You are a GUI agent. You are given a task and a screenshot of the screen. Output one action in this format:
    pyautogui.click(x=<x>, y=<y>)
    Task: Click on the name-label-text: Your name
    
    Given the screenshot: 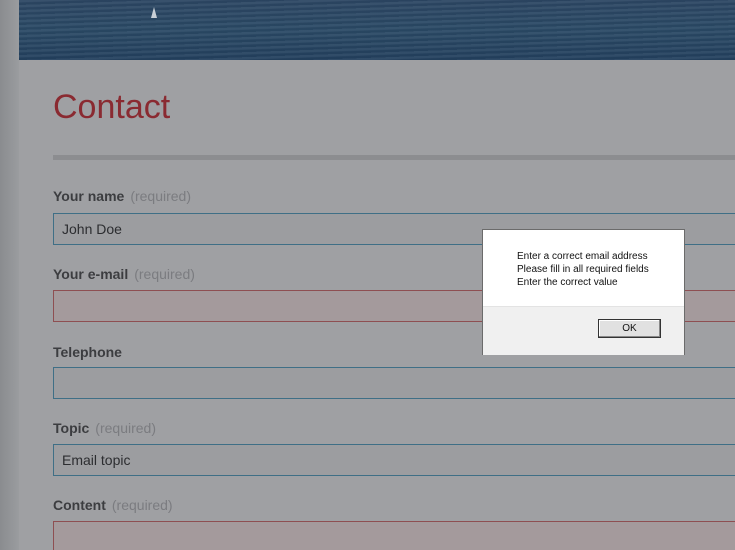 What is the action you would take?
    pyautogui.click(x=89, y=196)
    